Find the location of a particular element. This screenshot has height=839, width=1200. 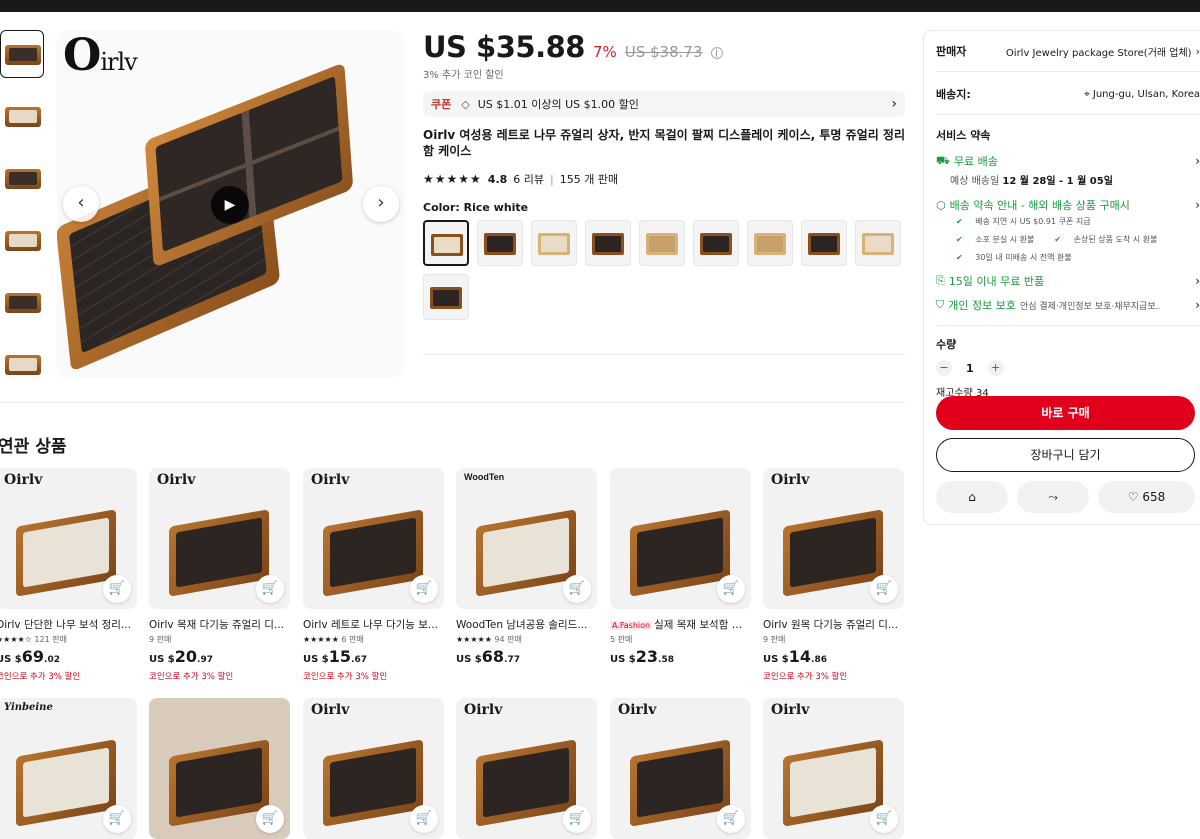

store-button: ⌂ is located at coordinates (972, 497).